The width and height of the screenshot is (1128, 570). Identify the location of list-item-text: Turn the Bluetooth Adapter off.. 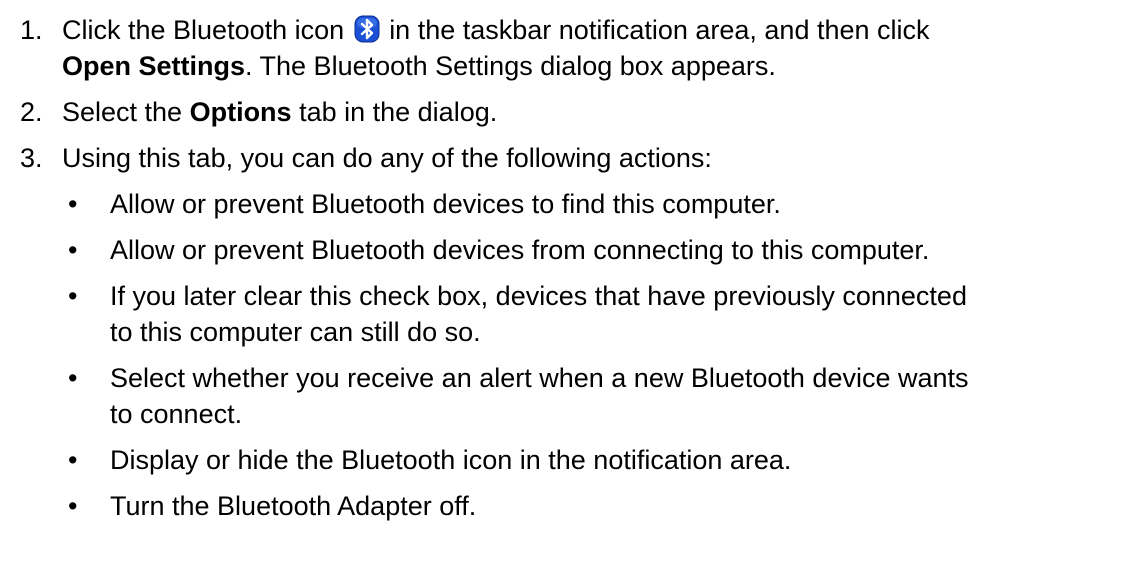
(293, 506).